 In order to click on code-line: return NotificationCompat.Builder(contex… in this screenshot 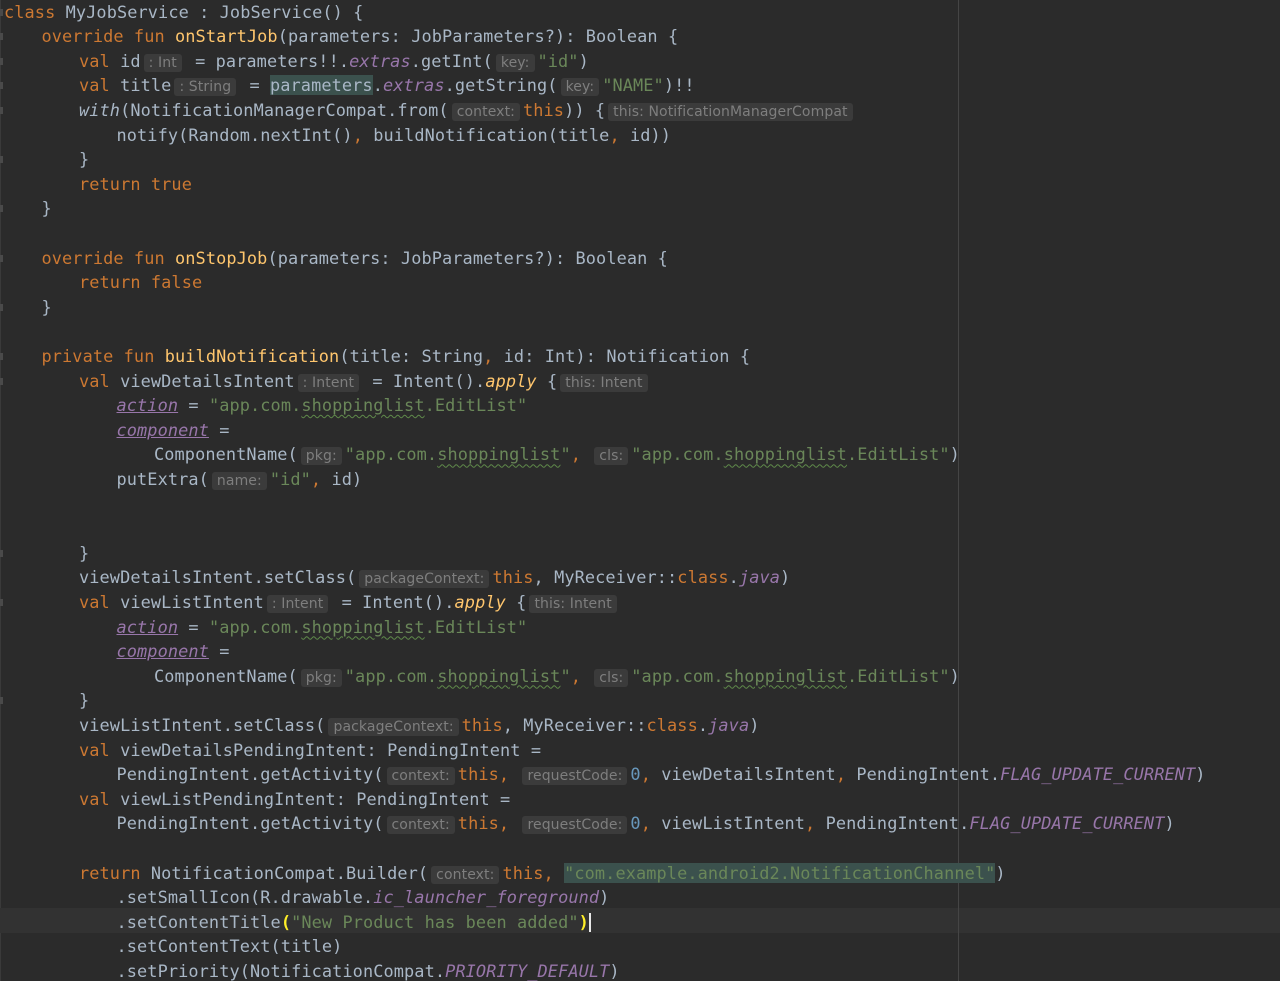, I will do `click(542, 873)`.